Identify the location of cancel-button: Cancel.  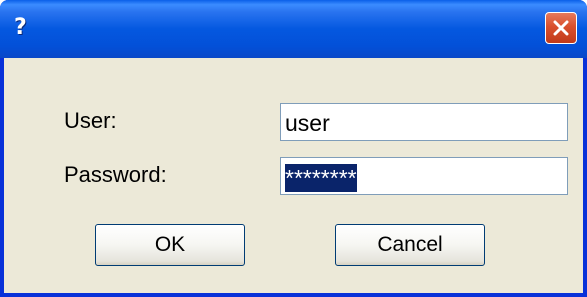
(410, 245).